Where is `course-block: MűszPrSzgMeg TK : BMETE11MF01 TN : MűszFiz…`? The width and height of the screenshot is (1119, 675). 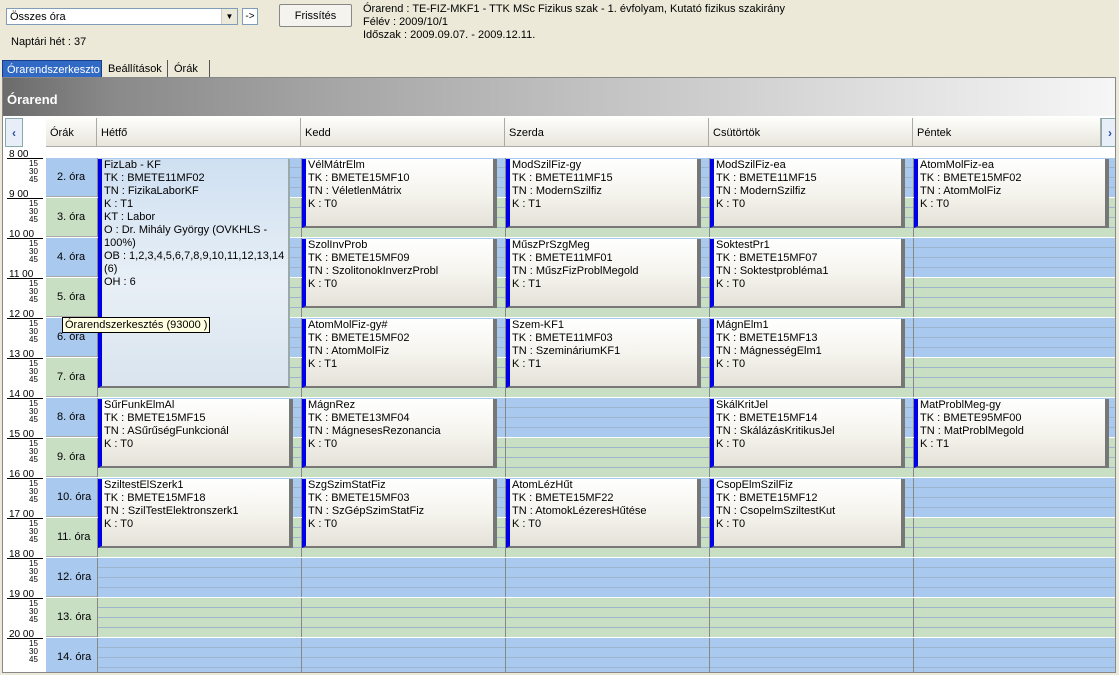
course-block: MűszPrSzgMeg TK : BMETE11MF01 TN : MűszFiz… is located at coordinates (603, 273).